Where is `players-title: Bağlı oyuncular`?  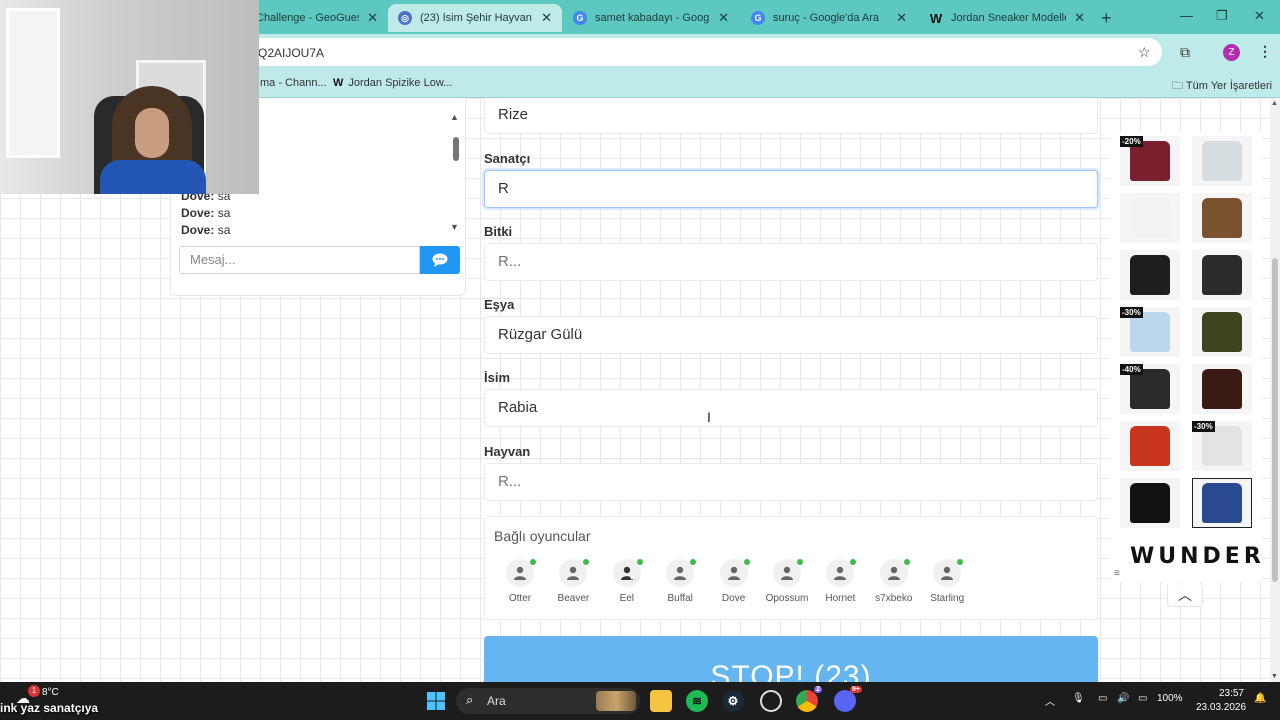 players-title: Bağlı oyuncular is located at coordinates (542, 536).